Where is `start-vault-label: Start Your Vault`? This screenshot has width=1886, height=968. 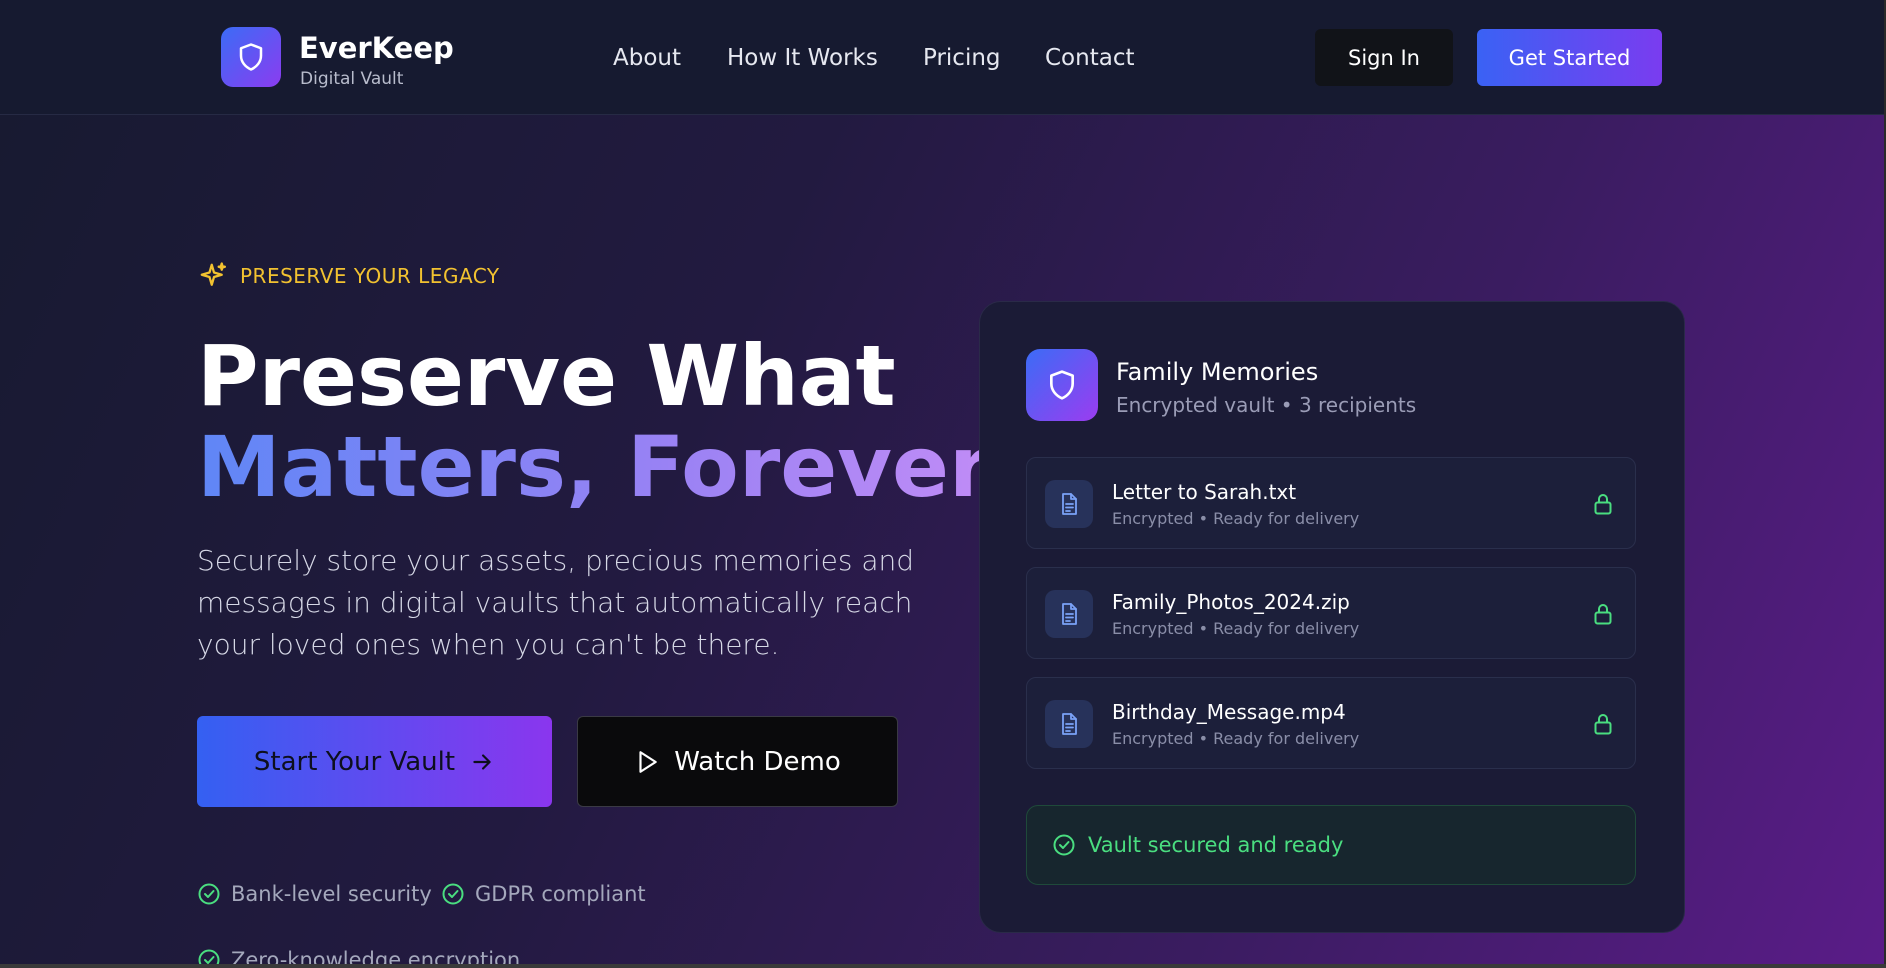
start-vault-label: Start Your Vault is located at coordinates (354, 761).